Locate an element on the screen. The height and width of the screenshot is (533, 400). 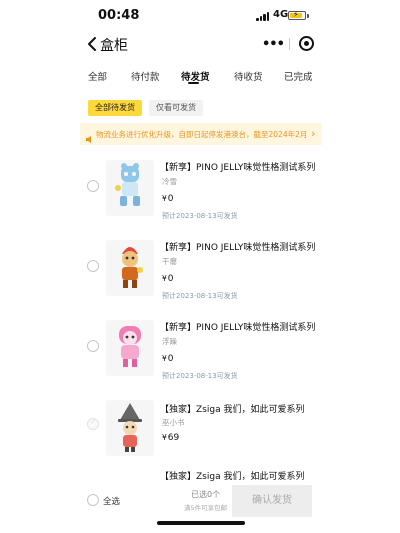
bottom-action-bar: 全选 已选0个 满5件可享包邮 确认发货 is located at coordinates (200, 507).